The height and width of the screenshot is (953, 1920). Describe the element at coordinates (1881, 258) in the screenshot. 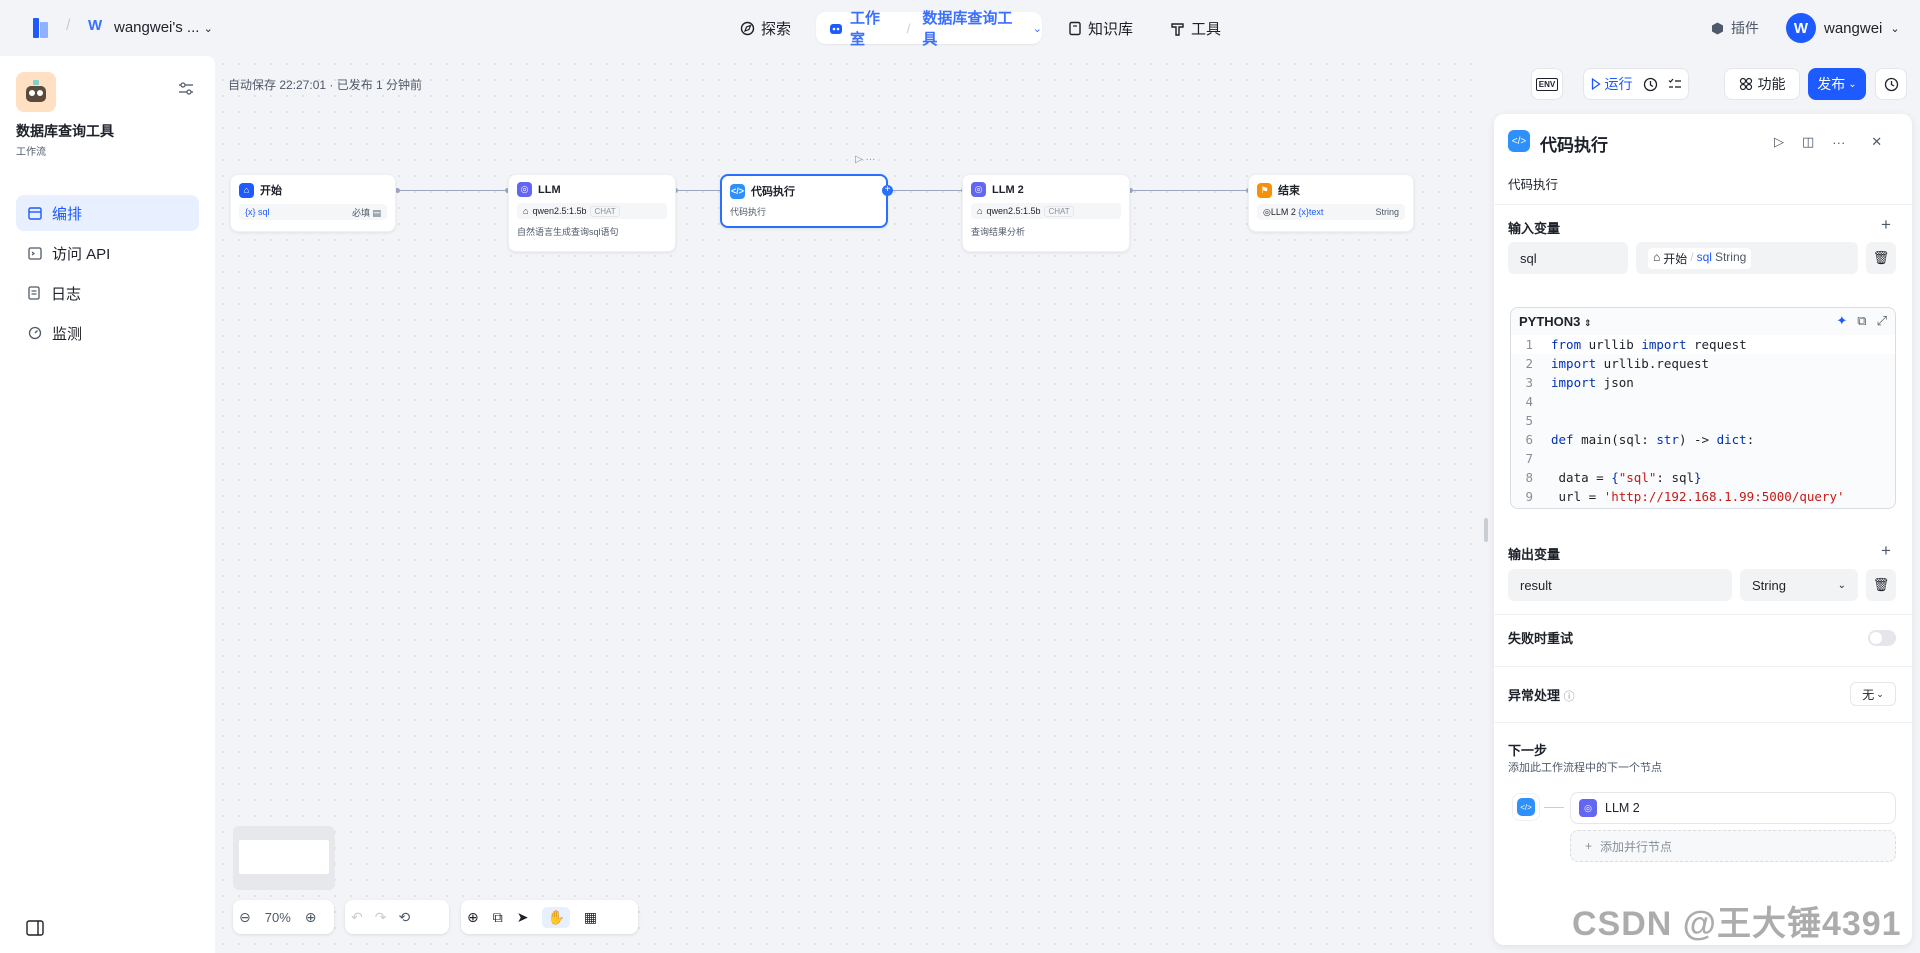

I see `delete-input-icon: 🗑` at that location.